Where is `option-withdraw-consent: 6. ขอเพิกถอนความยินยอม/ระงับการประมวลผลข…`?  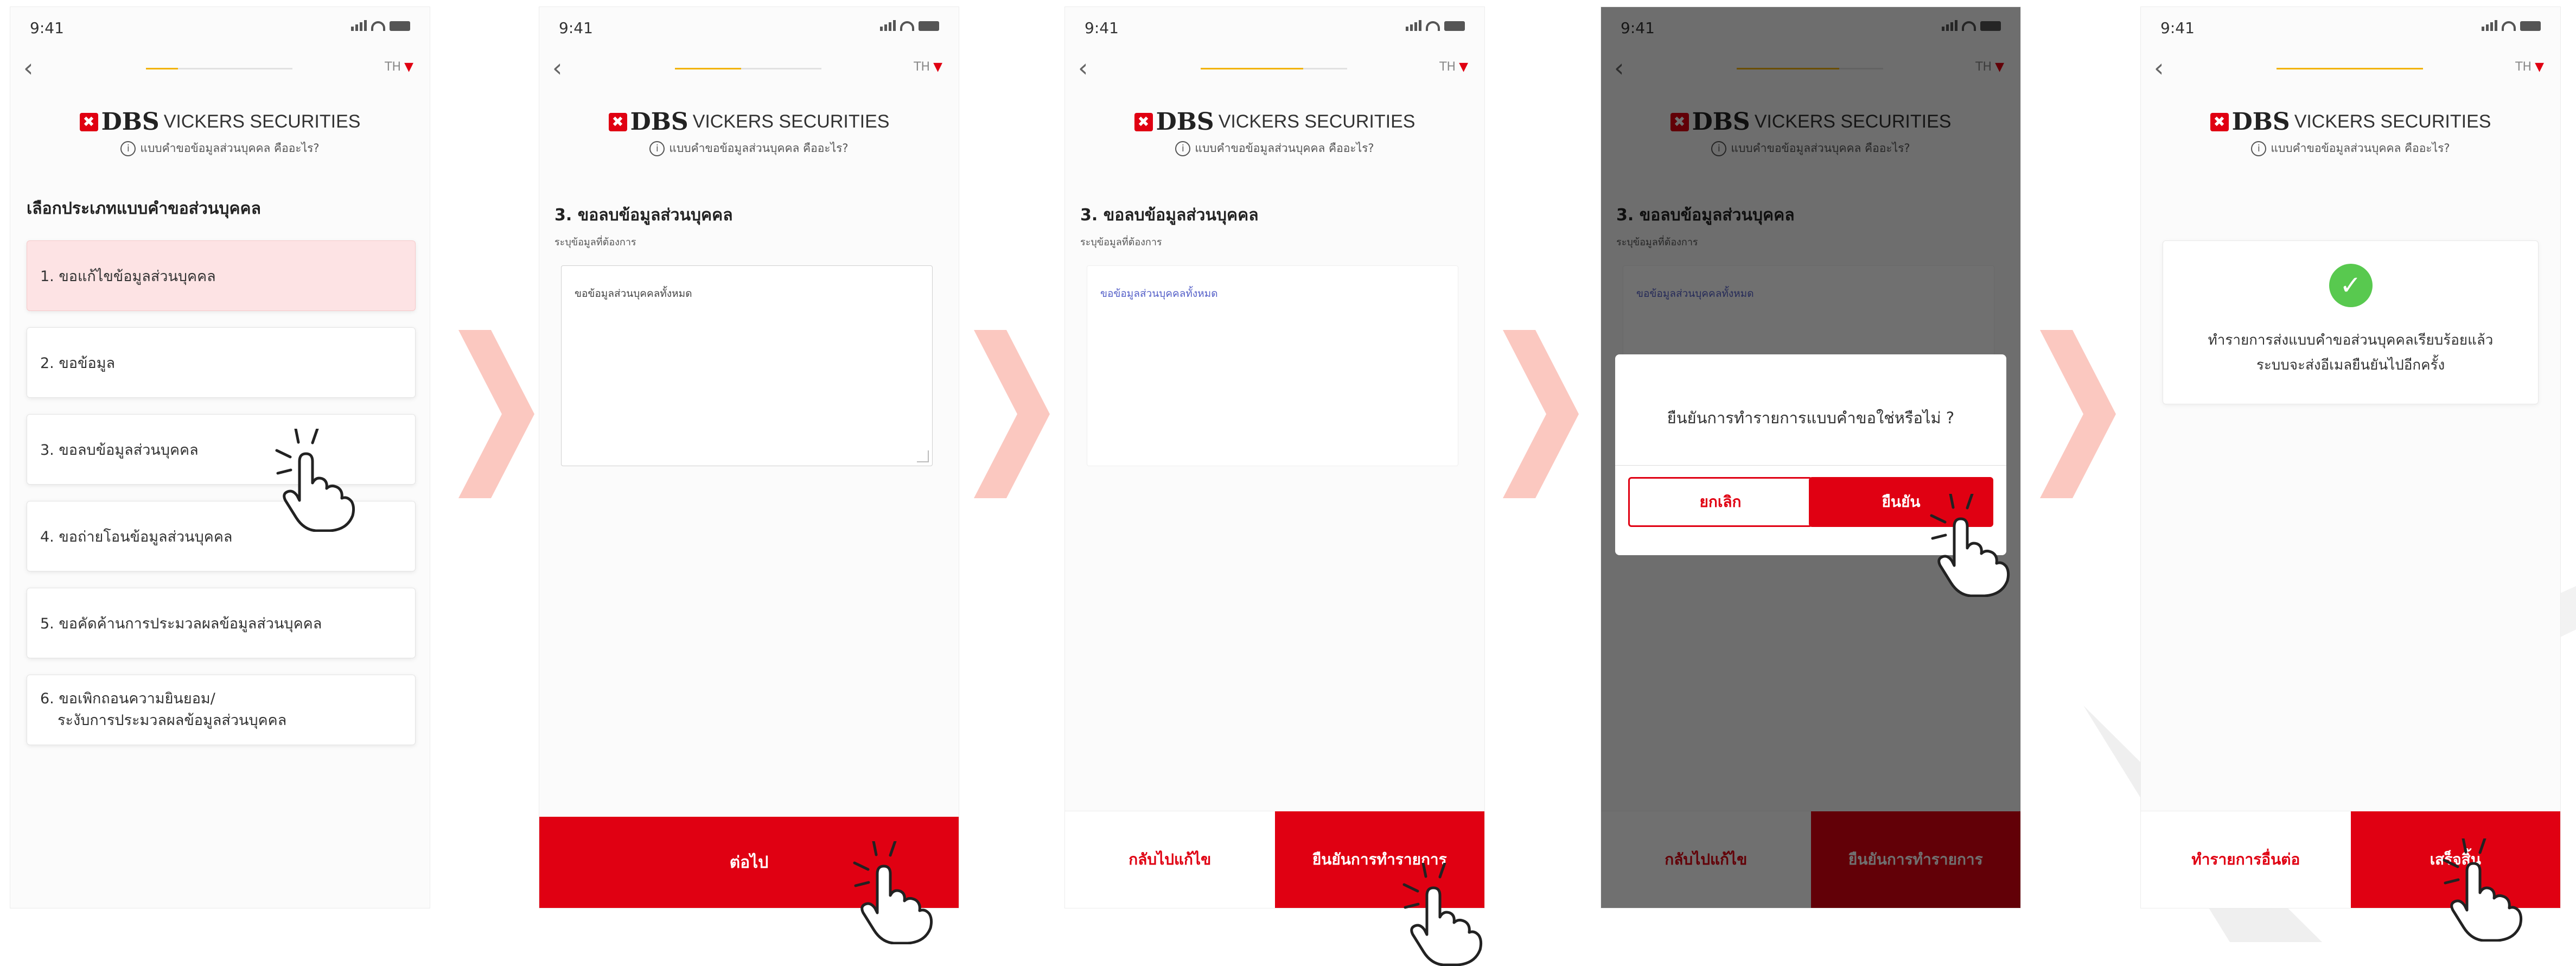
option-withdraw-consent: 6. ขอเพิกถอนความยินยอม/ระงับการประมวลผลข… is located at coordinates (221, 710).